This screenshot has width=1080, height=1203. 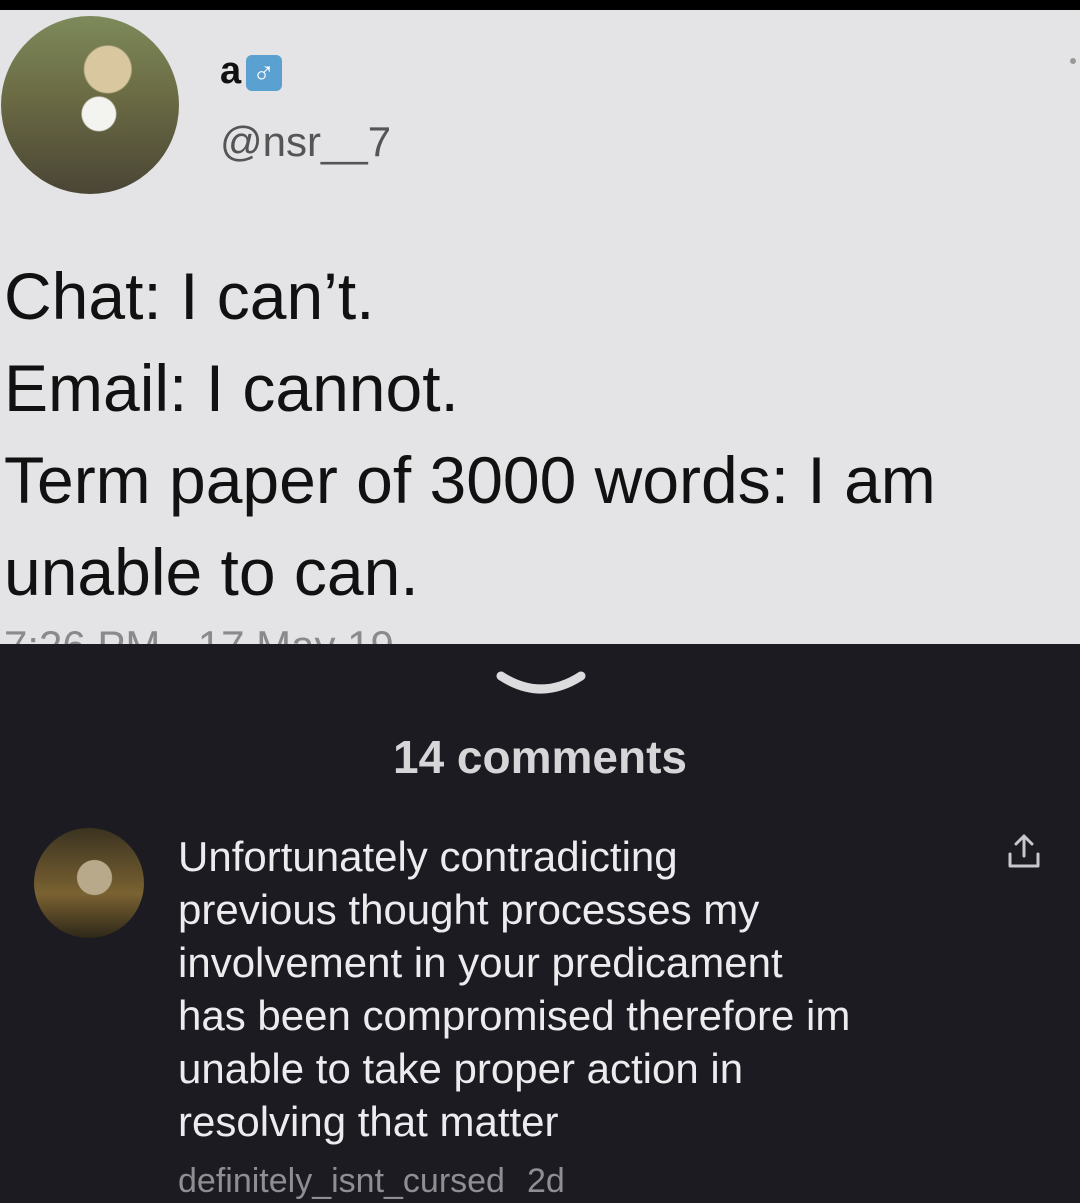 What do you see at coordinates (541, 684) in the screenshot?
I see `chevron-down-icon` at bounding box center [541, 684].